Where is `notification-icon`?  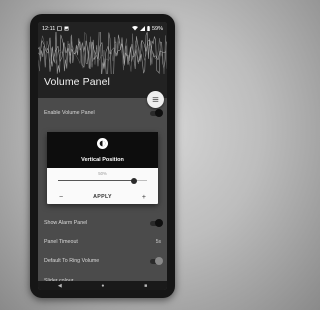 notification-icon is located at coordinates (60, 28).